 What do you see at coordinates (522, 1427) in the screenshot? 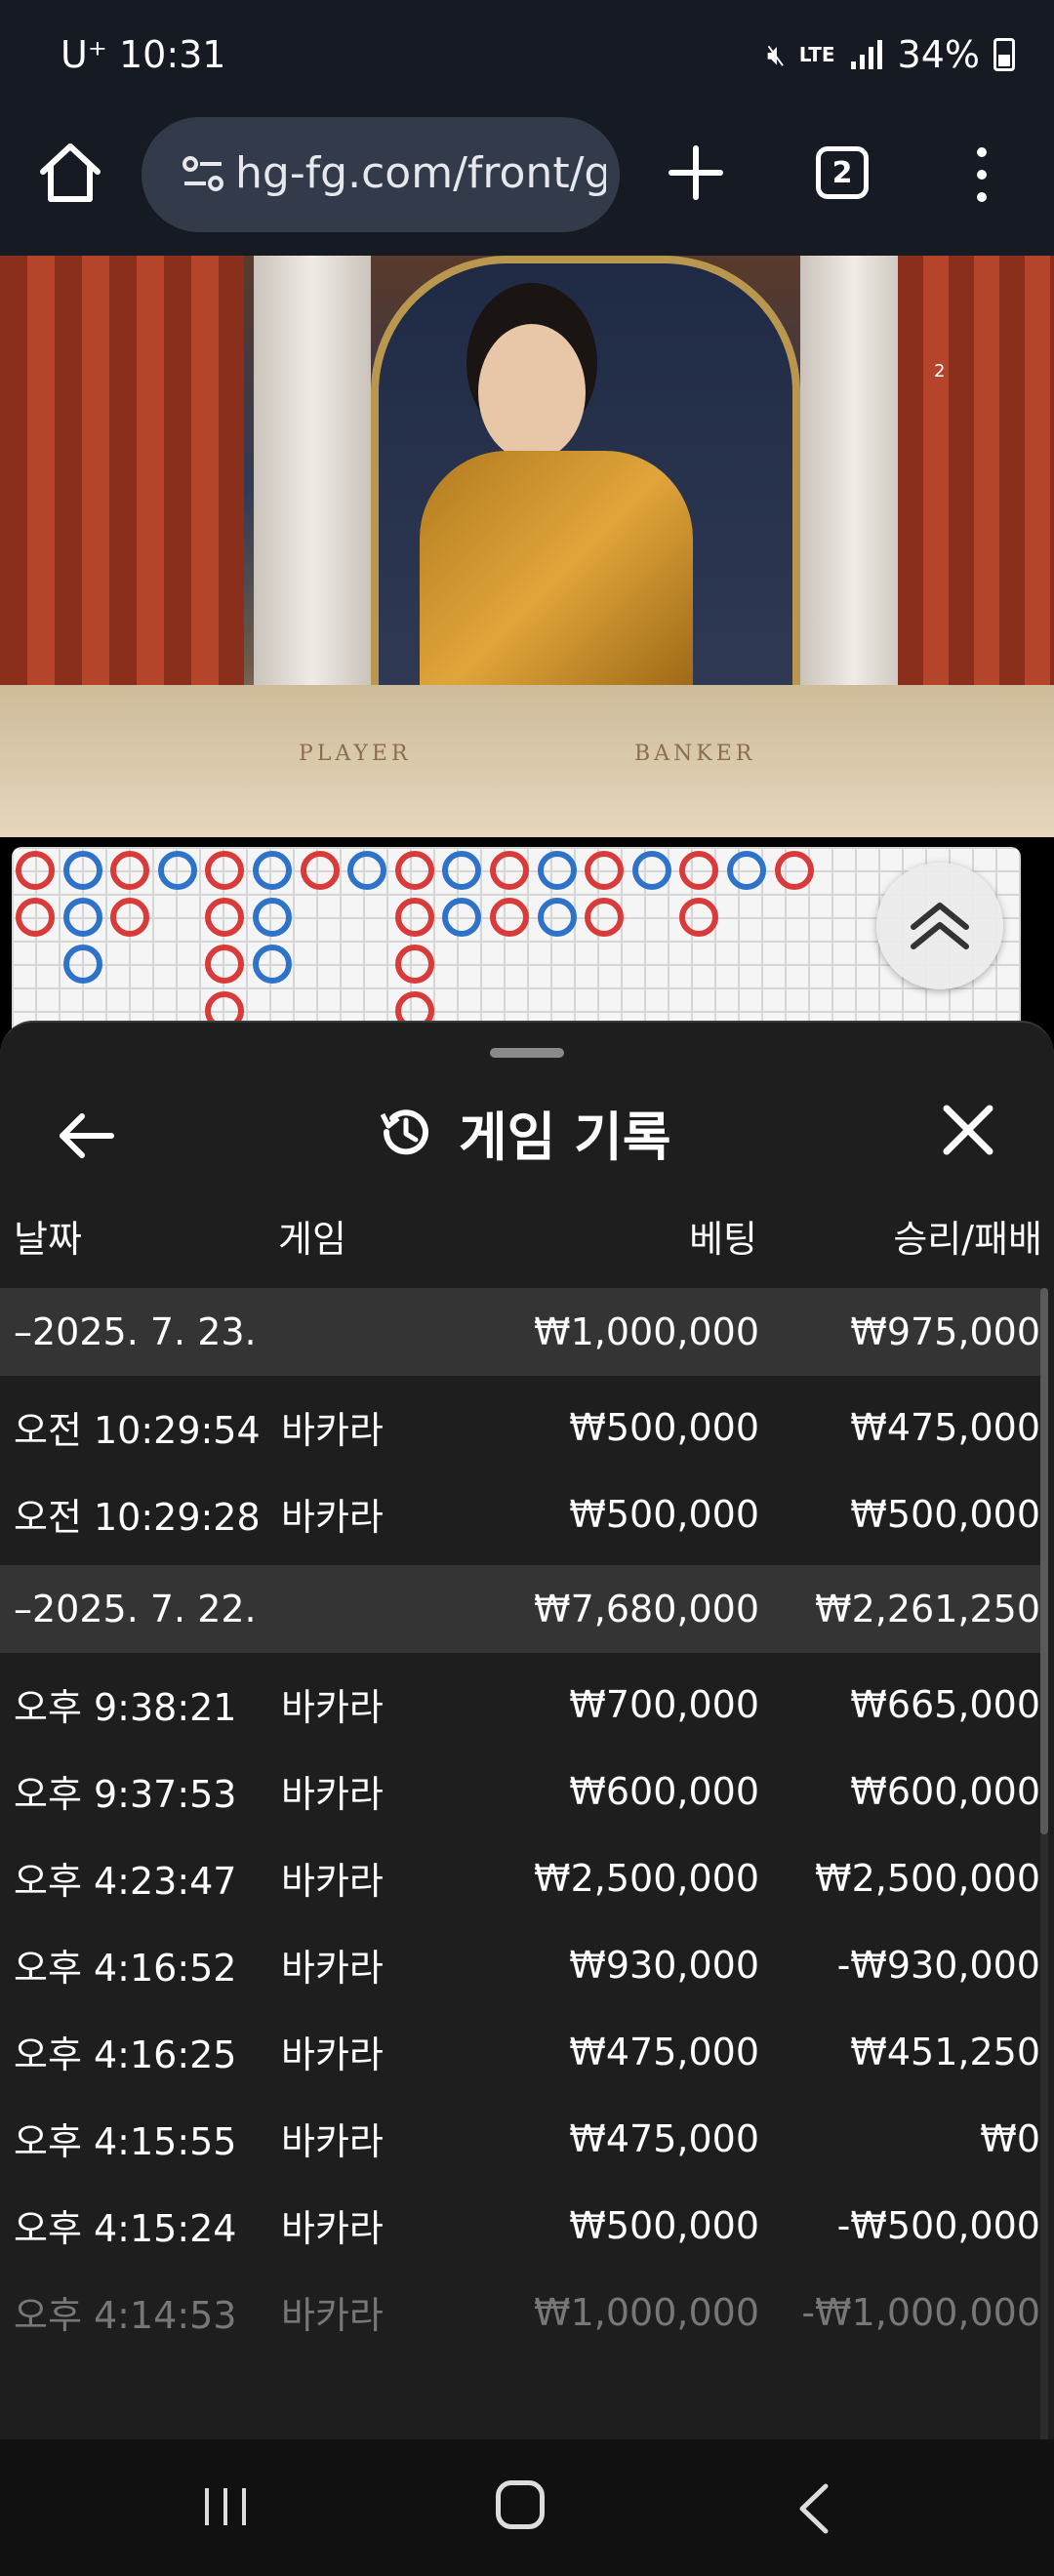
I see `history-row: 오전 10:29:54 바카라 ₩500,000 ₩475,000` at bounding box center [522, 1427].